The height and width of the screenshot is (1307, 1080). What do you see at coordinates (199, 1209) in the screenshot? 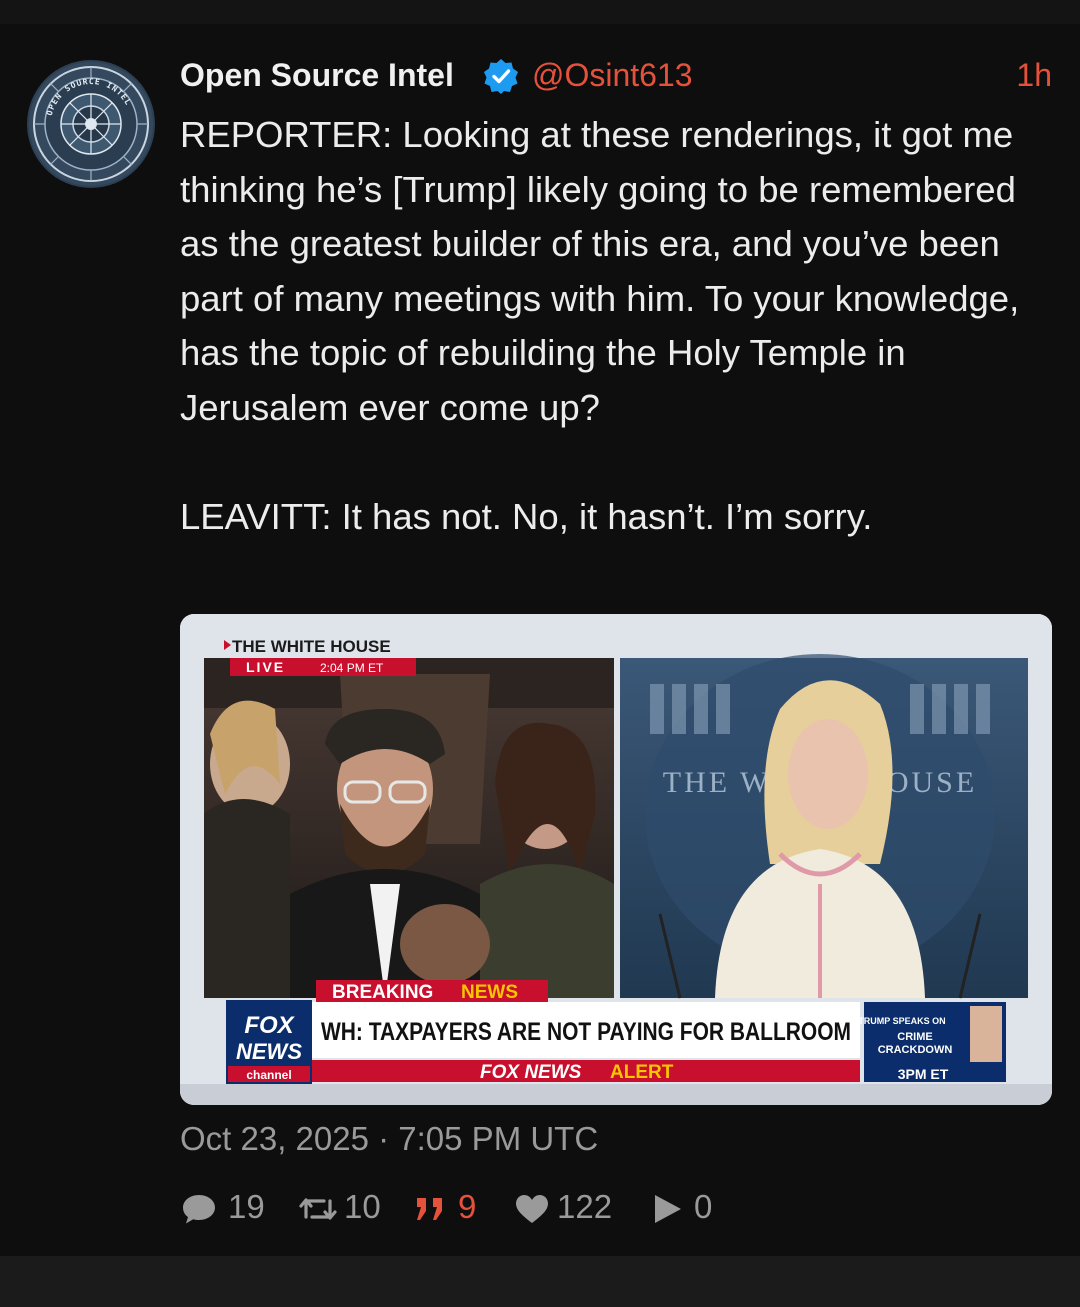
I see `speech-bubble-icon` at bounding box center [199, 1209].